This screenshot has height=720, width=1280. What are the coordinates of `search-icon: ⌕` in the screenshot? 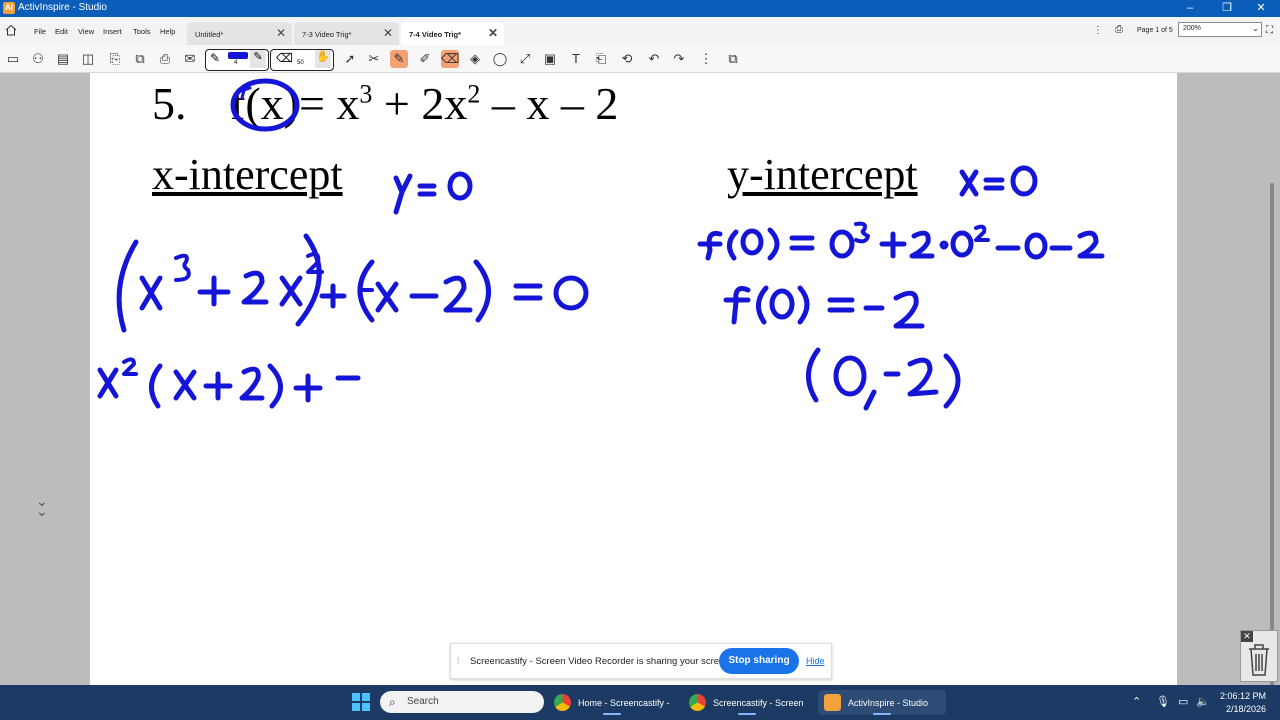 It's located at (392, 702).